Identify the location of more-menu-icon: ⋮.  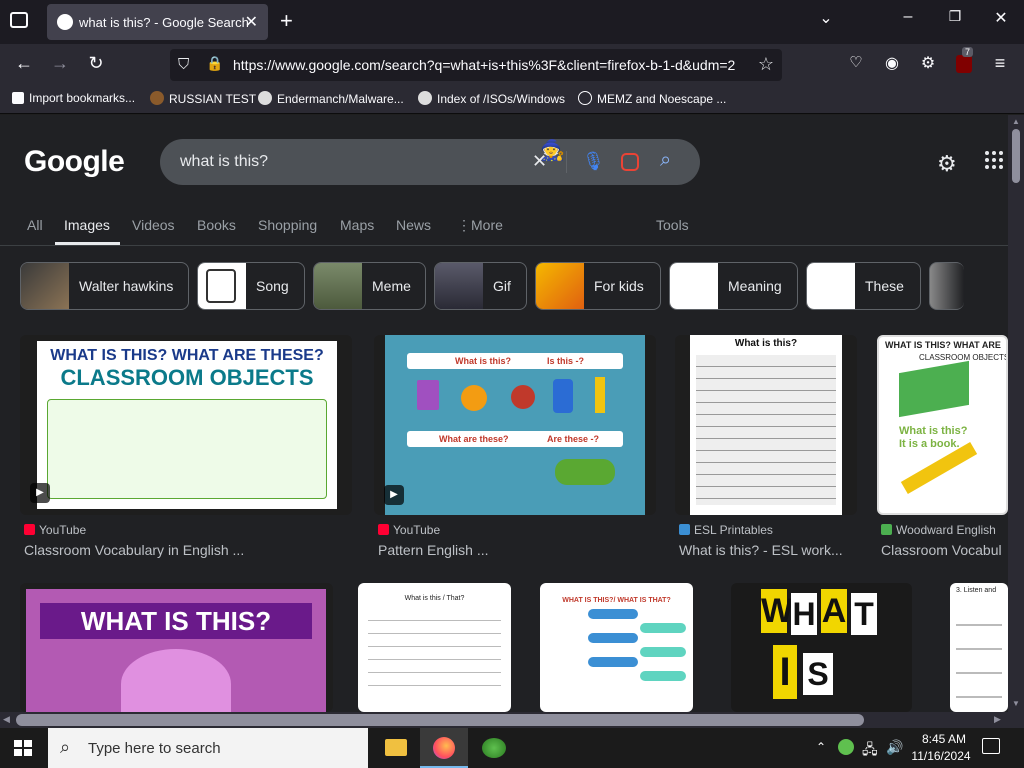
(464, 225).